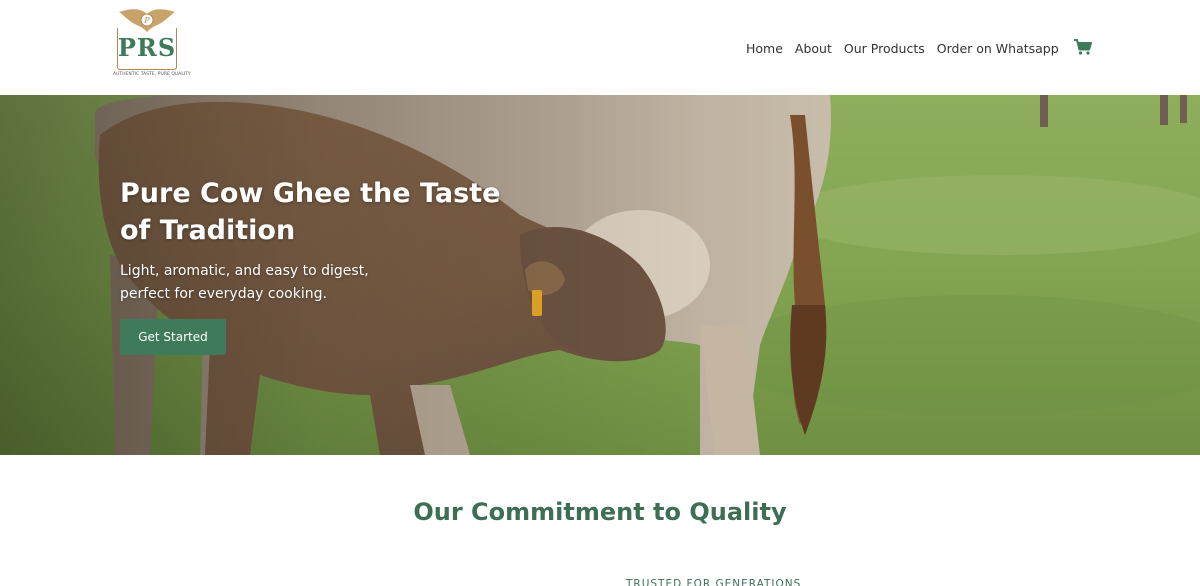 The height and width of the screenshot is (586, 1200). Describe the element at coordinates (1083, 47) in the screenshot. I see `shopping-cart-icon` at that location.